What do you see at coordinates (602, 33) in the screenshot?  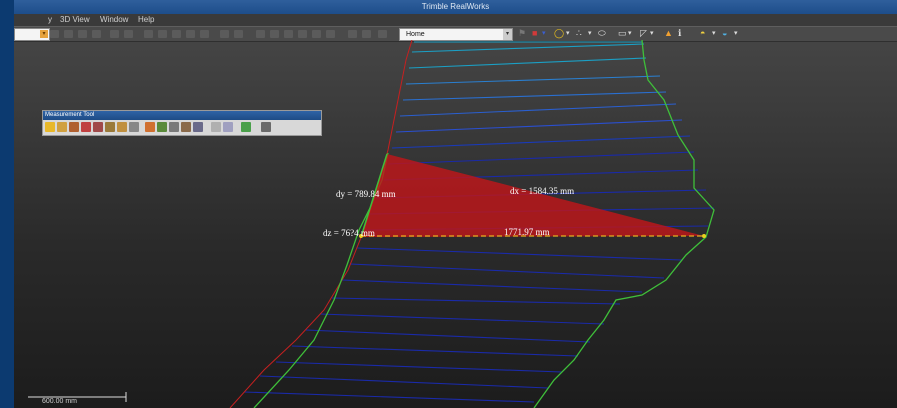 I see `shape-icon: ⬭` at bounding box center [602, 33].